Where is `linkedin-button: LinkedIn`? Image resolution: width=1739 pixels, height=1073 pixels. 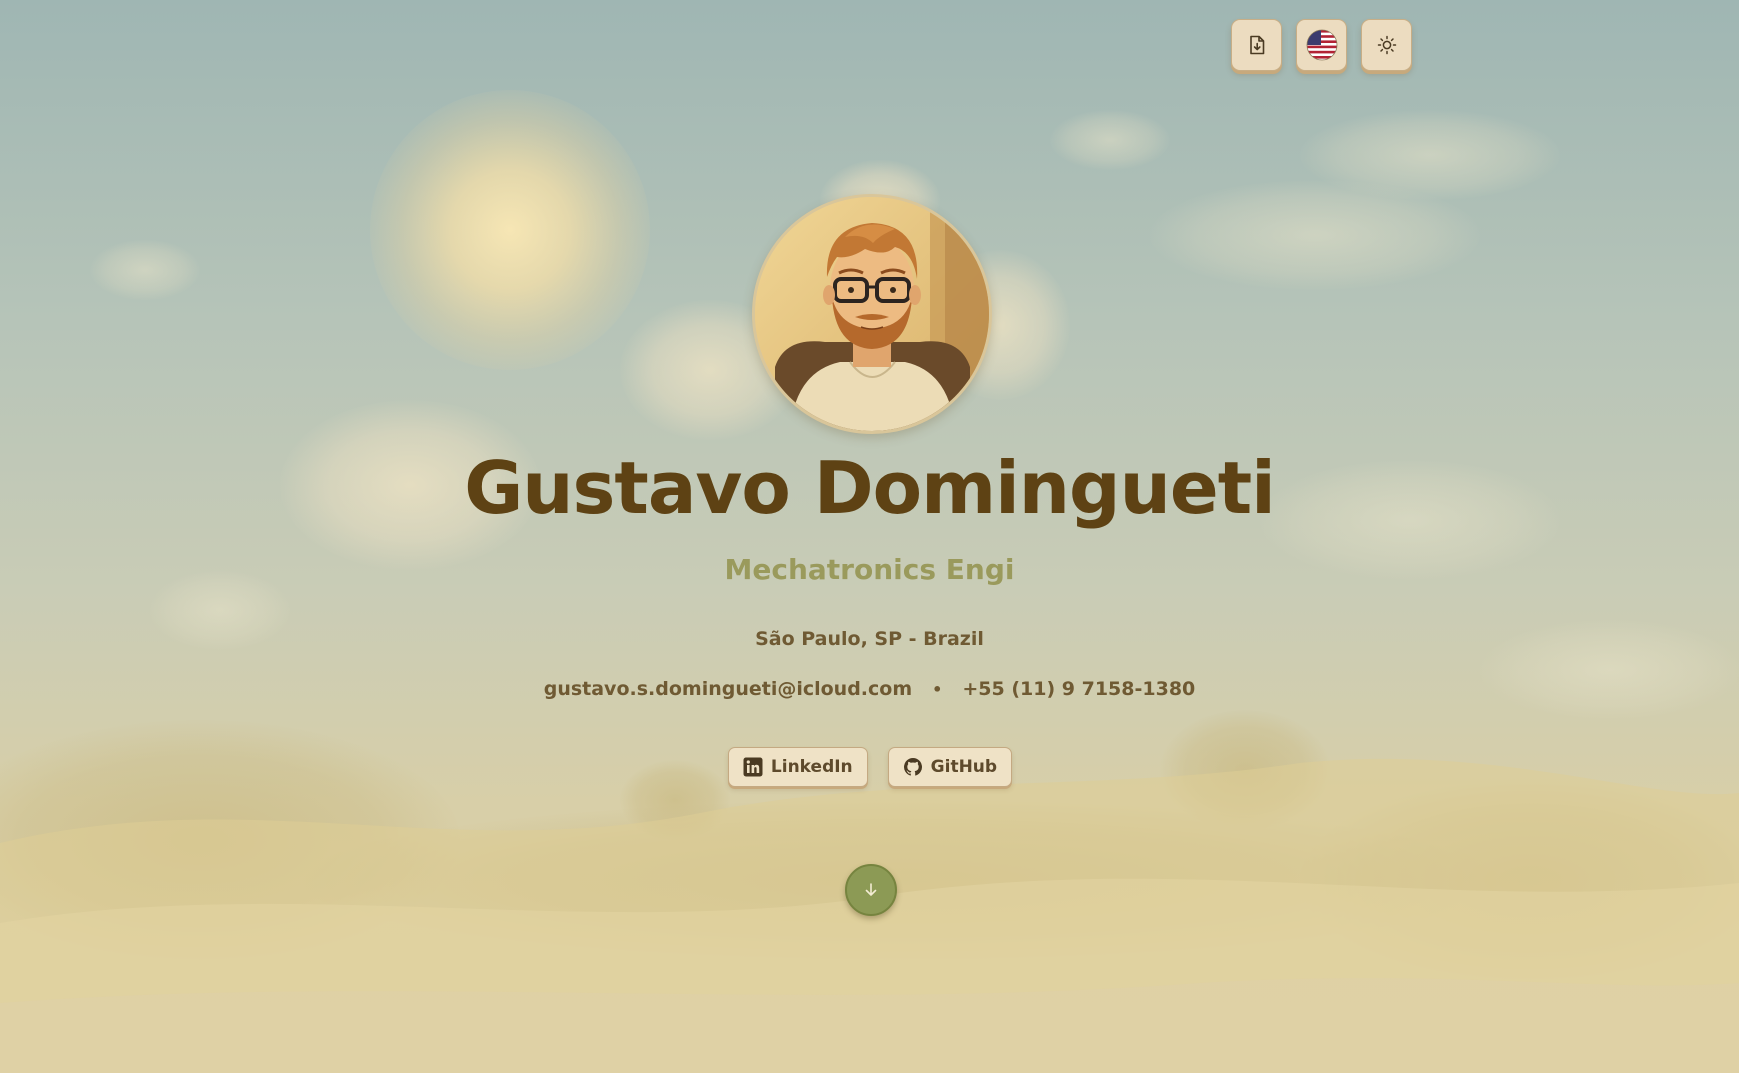
linkedin-button: LinkedIn is located at coordinates (797, 767).